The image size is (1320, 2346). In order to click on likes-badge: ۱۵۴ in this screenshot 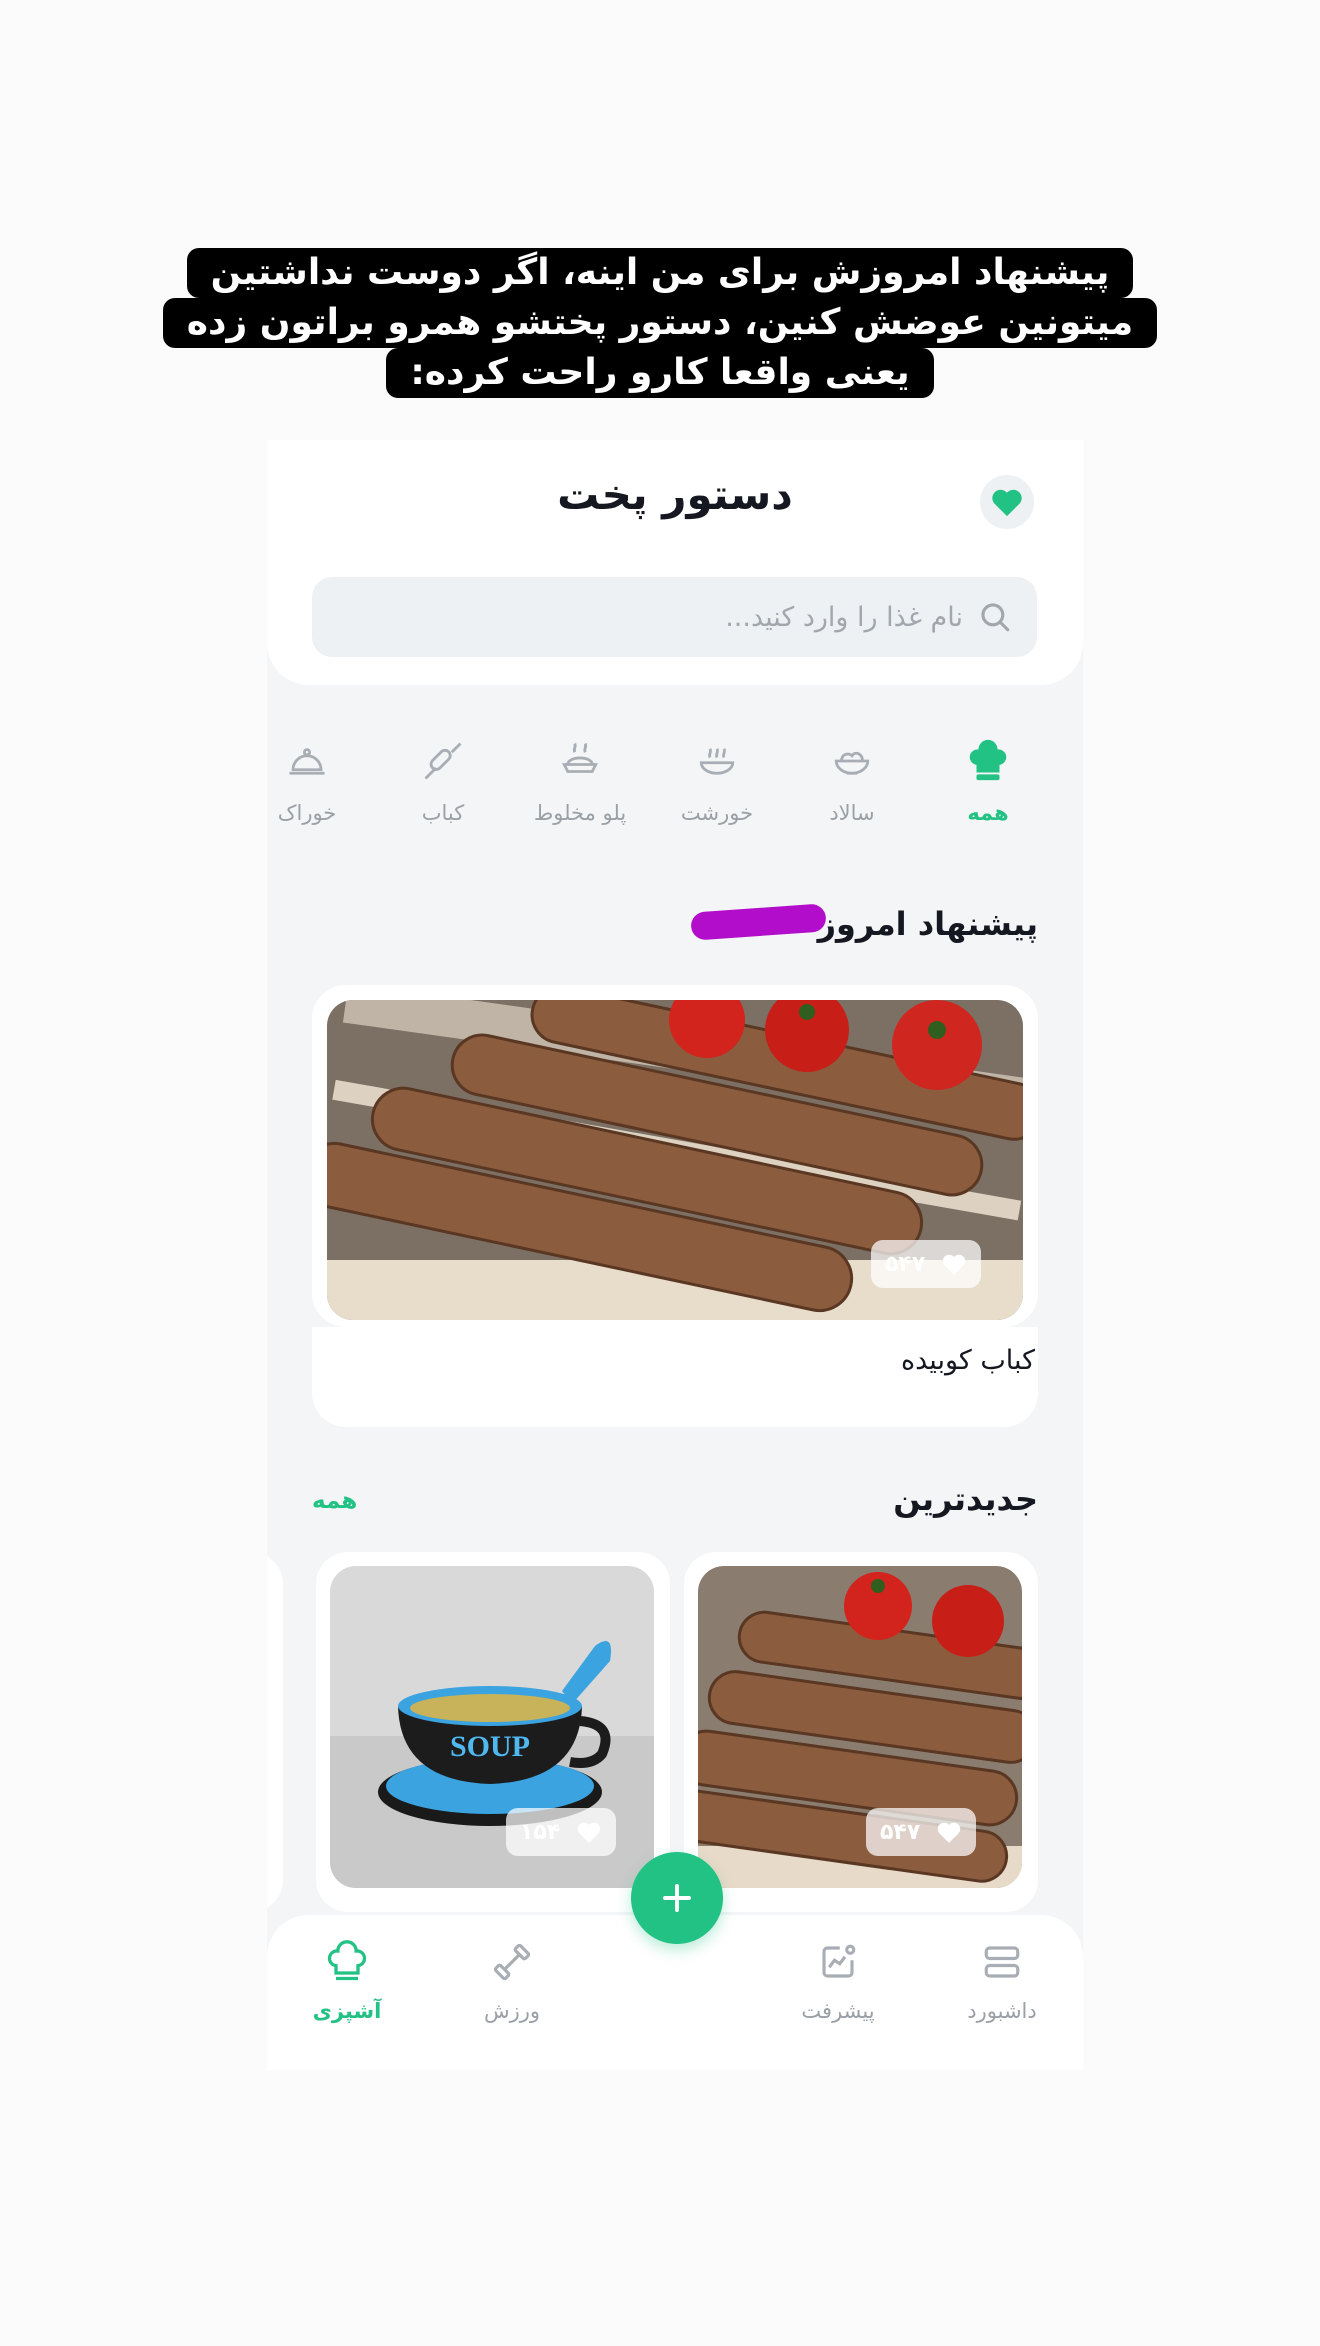, I will do `click(561, 1832)`.